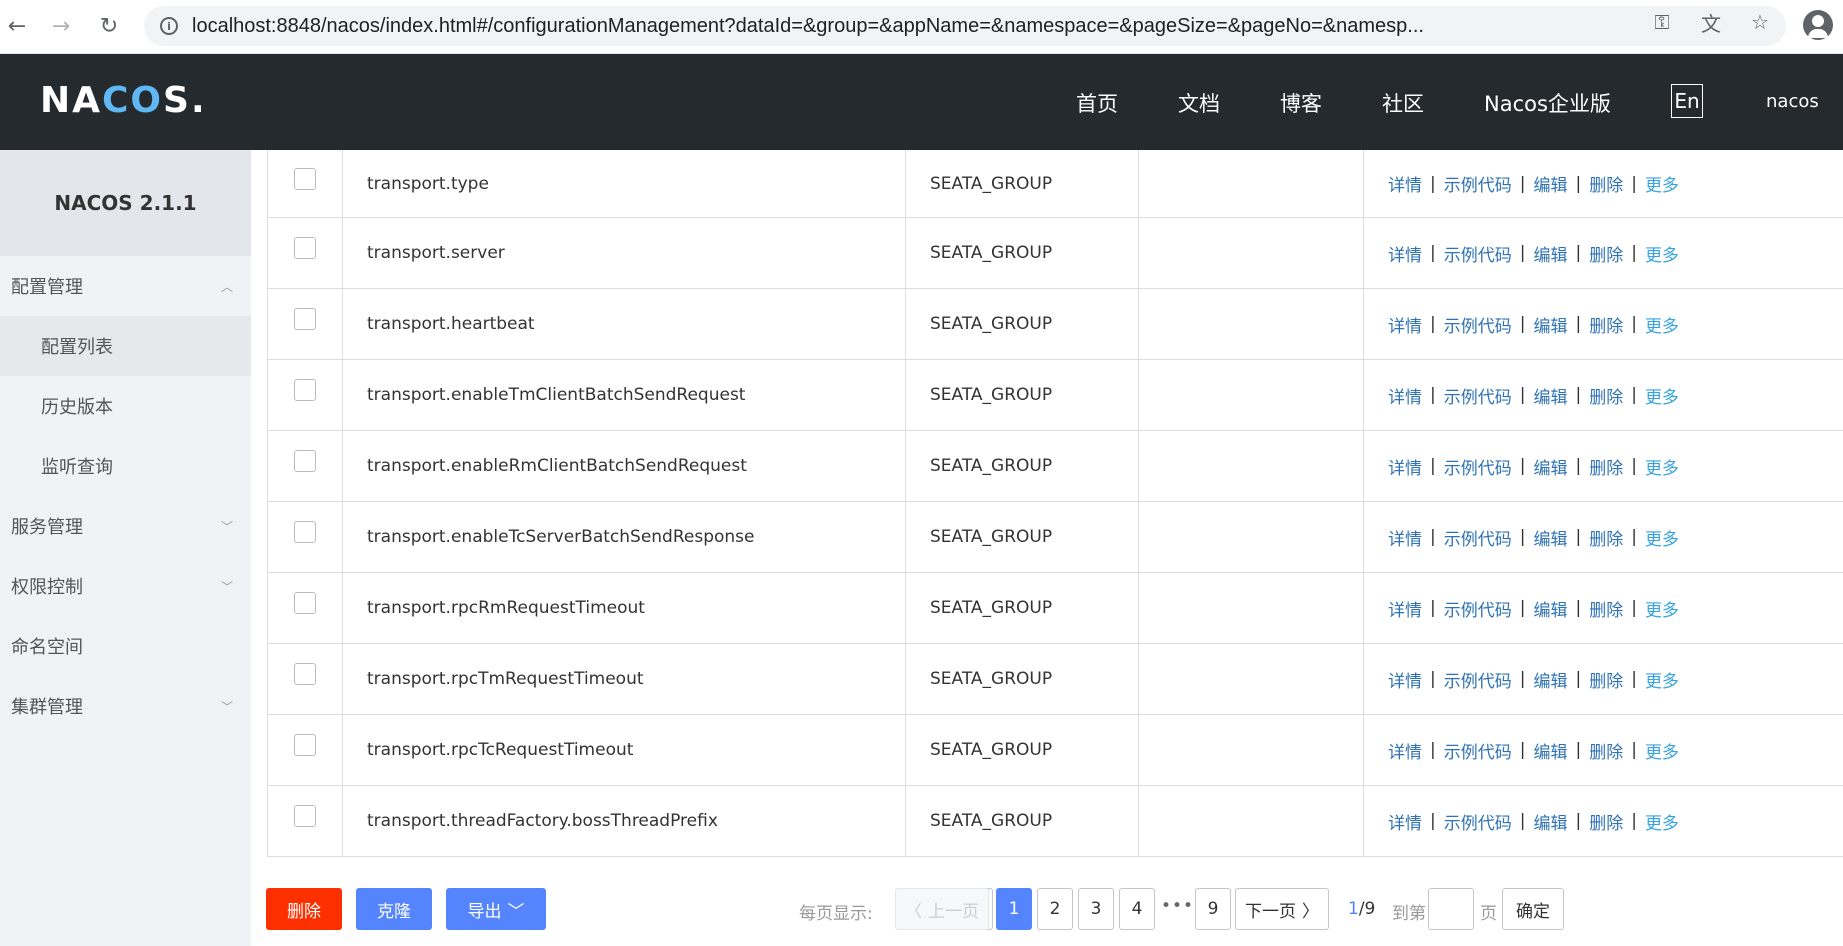 Image resolution: width=1843 pixels, height=946 pixels. What do you see at coordinates (1533, 909) in the screenshot?
I see `goto-confirm-button: 确定` at bounding box center [1533, 909].